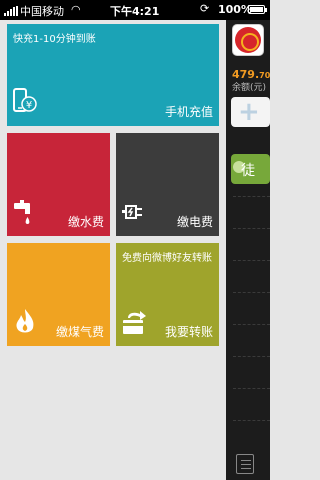 Image resolution: width=320 pixels, height=480 pixels. What do you see at coordinates (79, 332) in the screenshot?
I see `gas-bill-label: 缴煤气费` at bounding box center [79, 332].